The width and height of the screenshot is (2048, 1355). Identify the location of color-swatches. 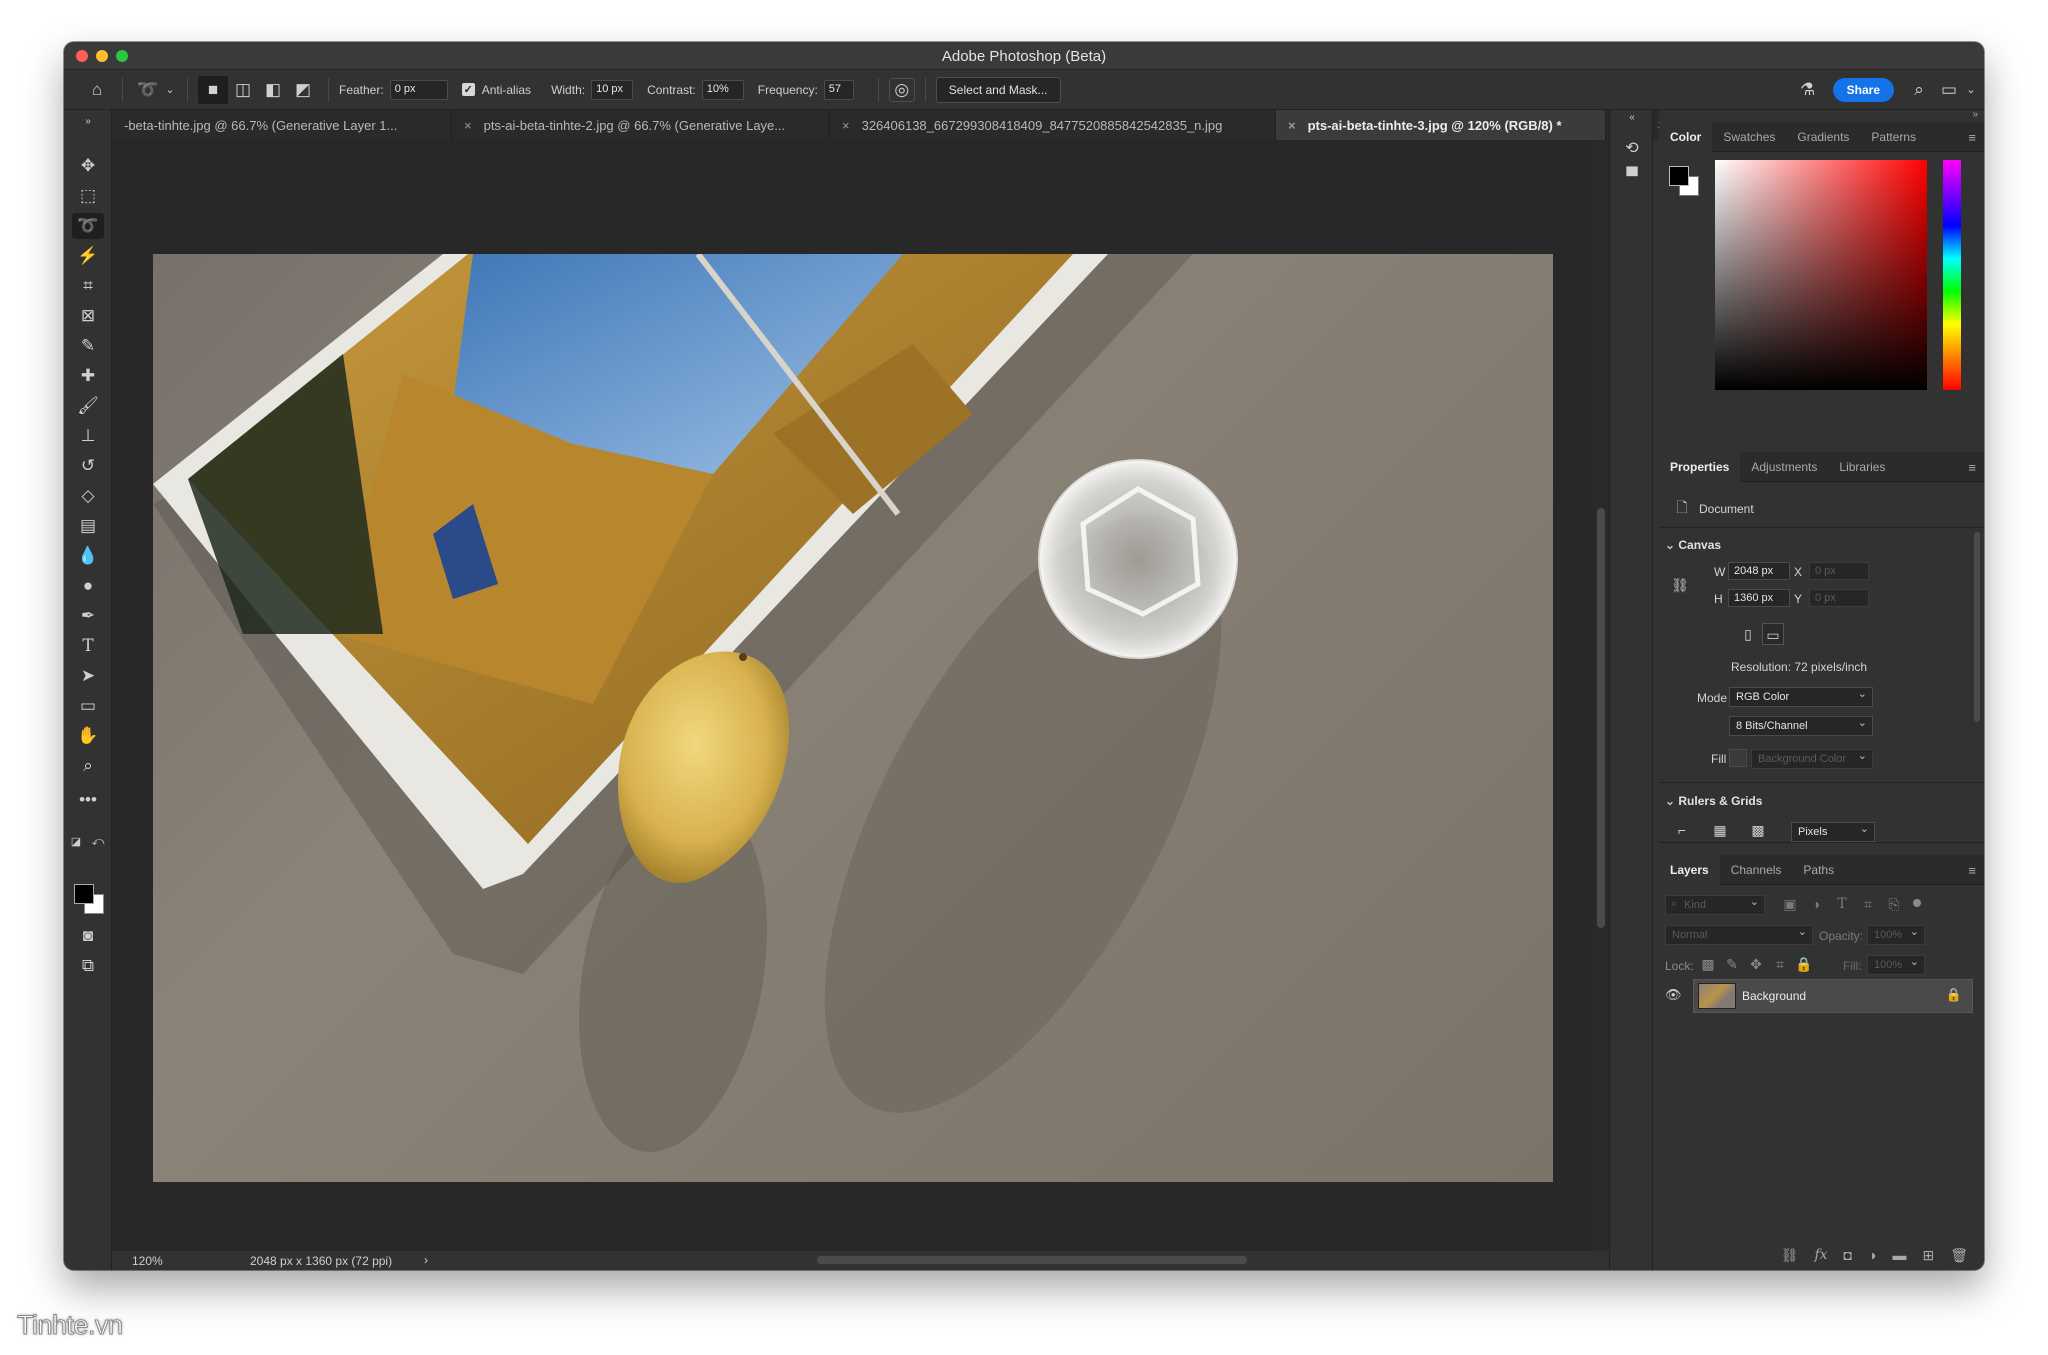
(91, 901).